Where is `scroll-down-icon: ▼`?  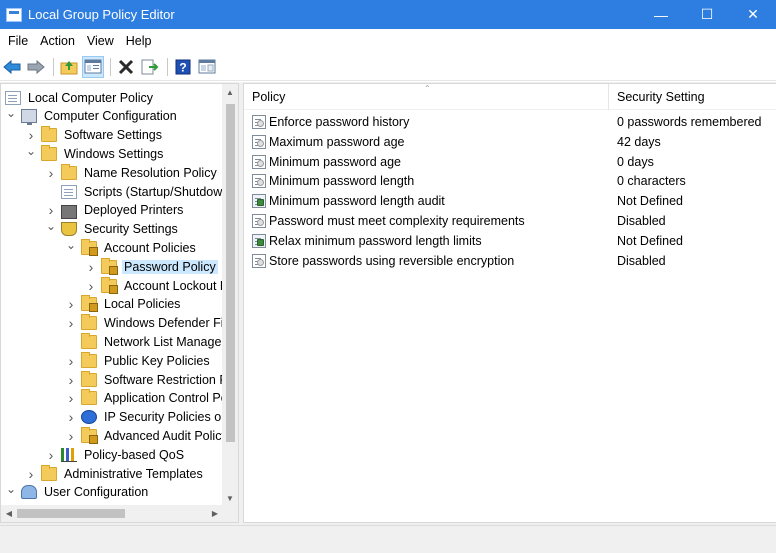
scroll-down-icon: ▼ is located at coordinates (230, 498).